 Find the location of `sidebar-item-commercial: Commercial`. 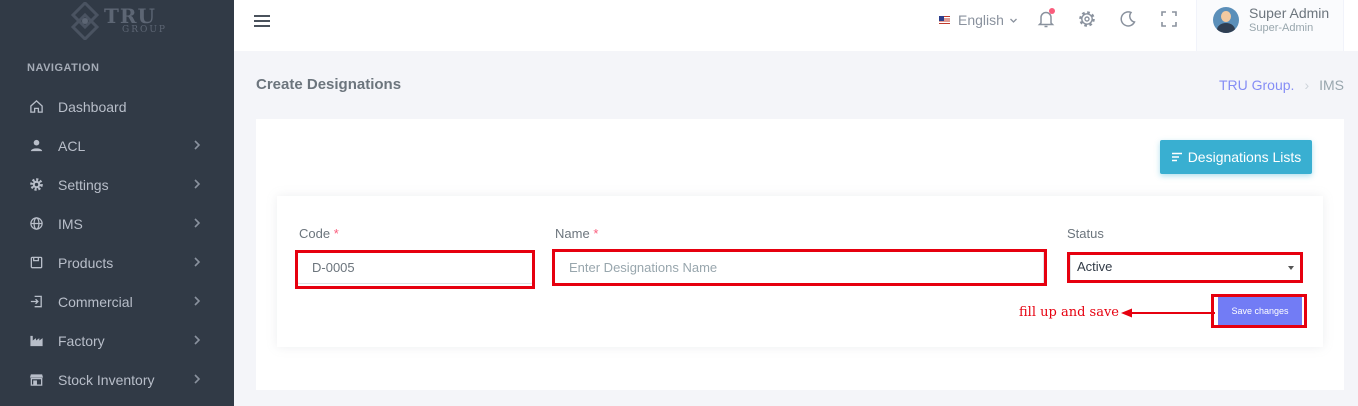

sidebar-item-commercial: Commercial is located at coordinates (117, 301).